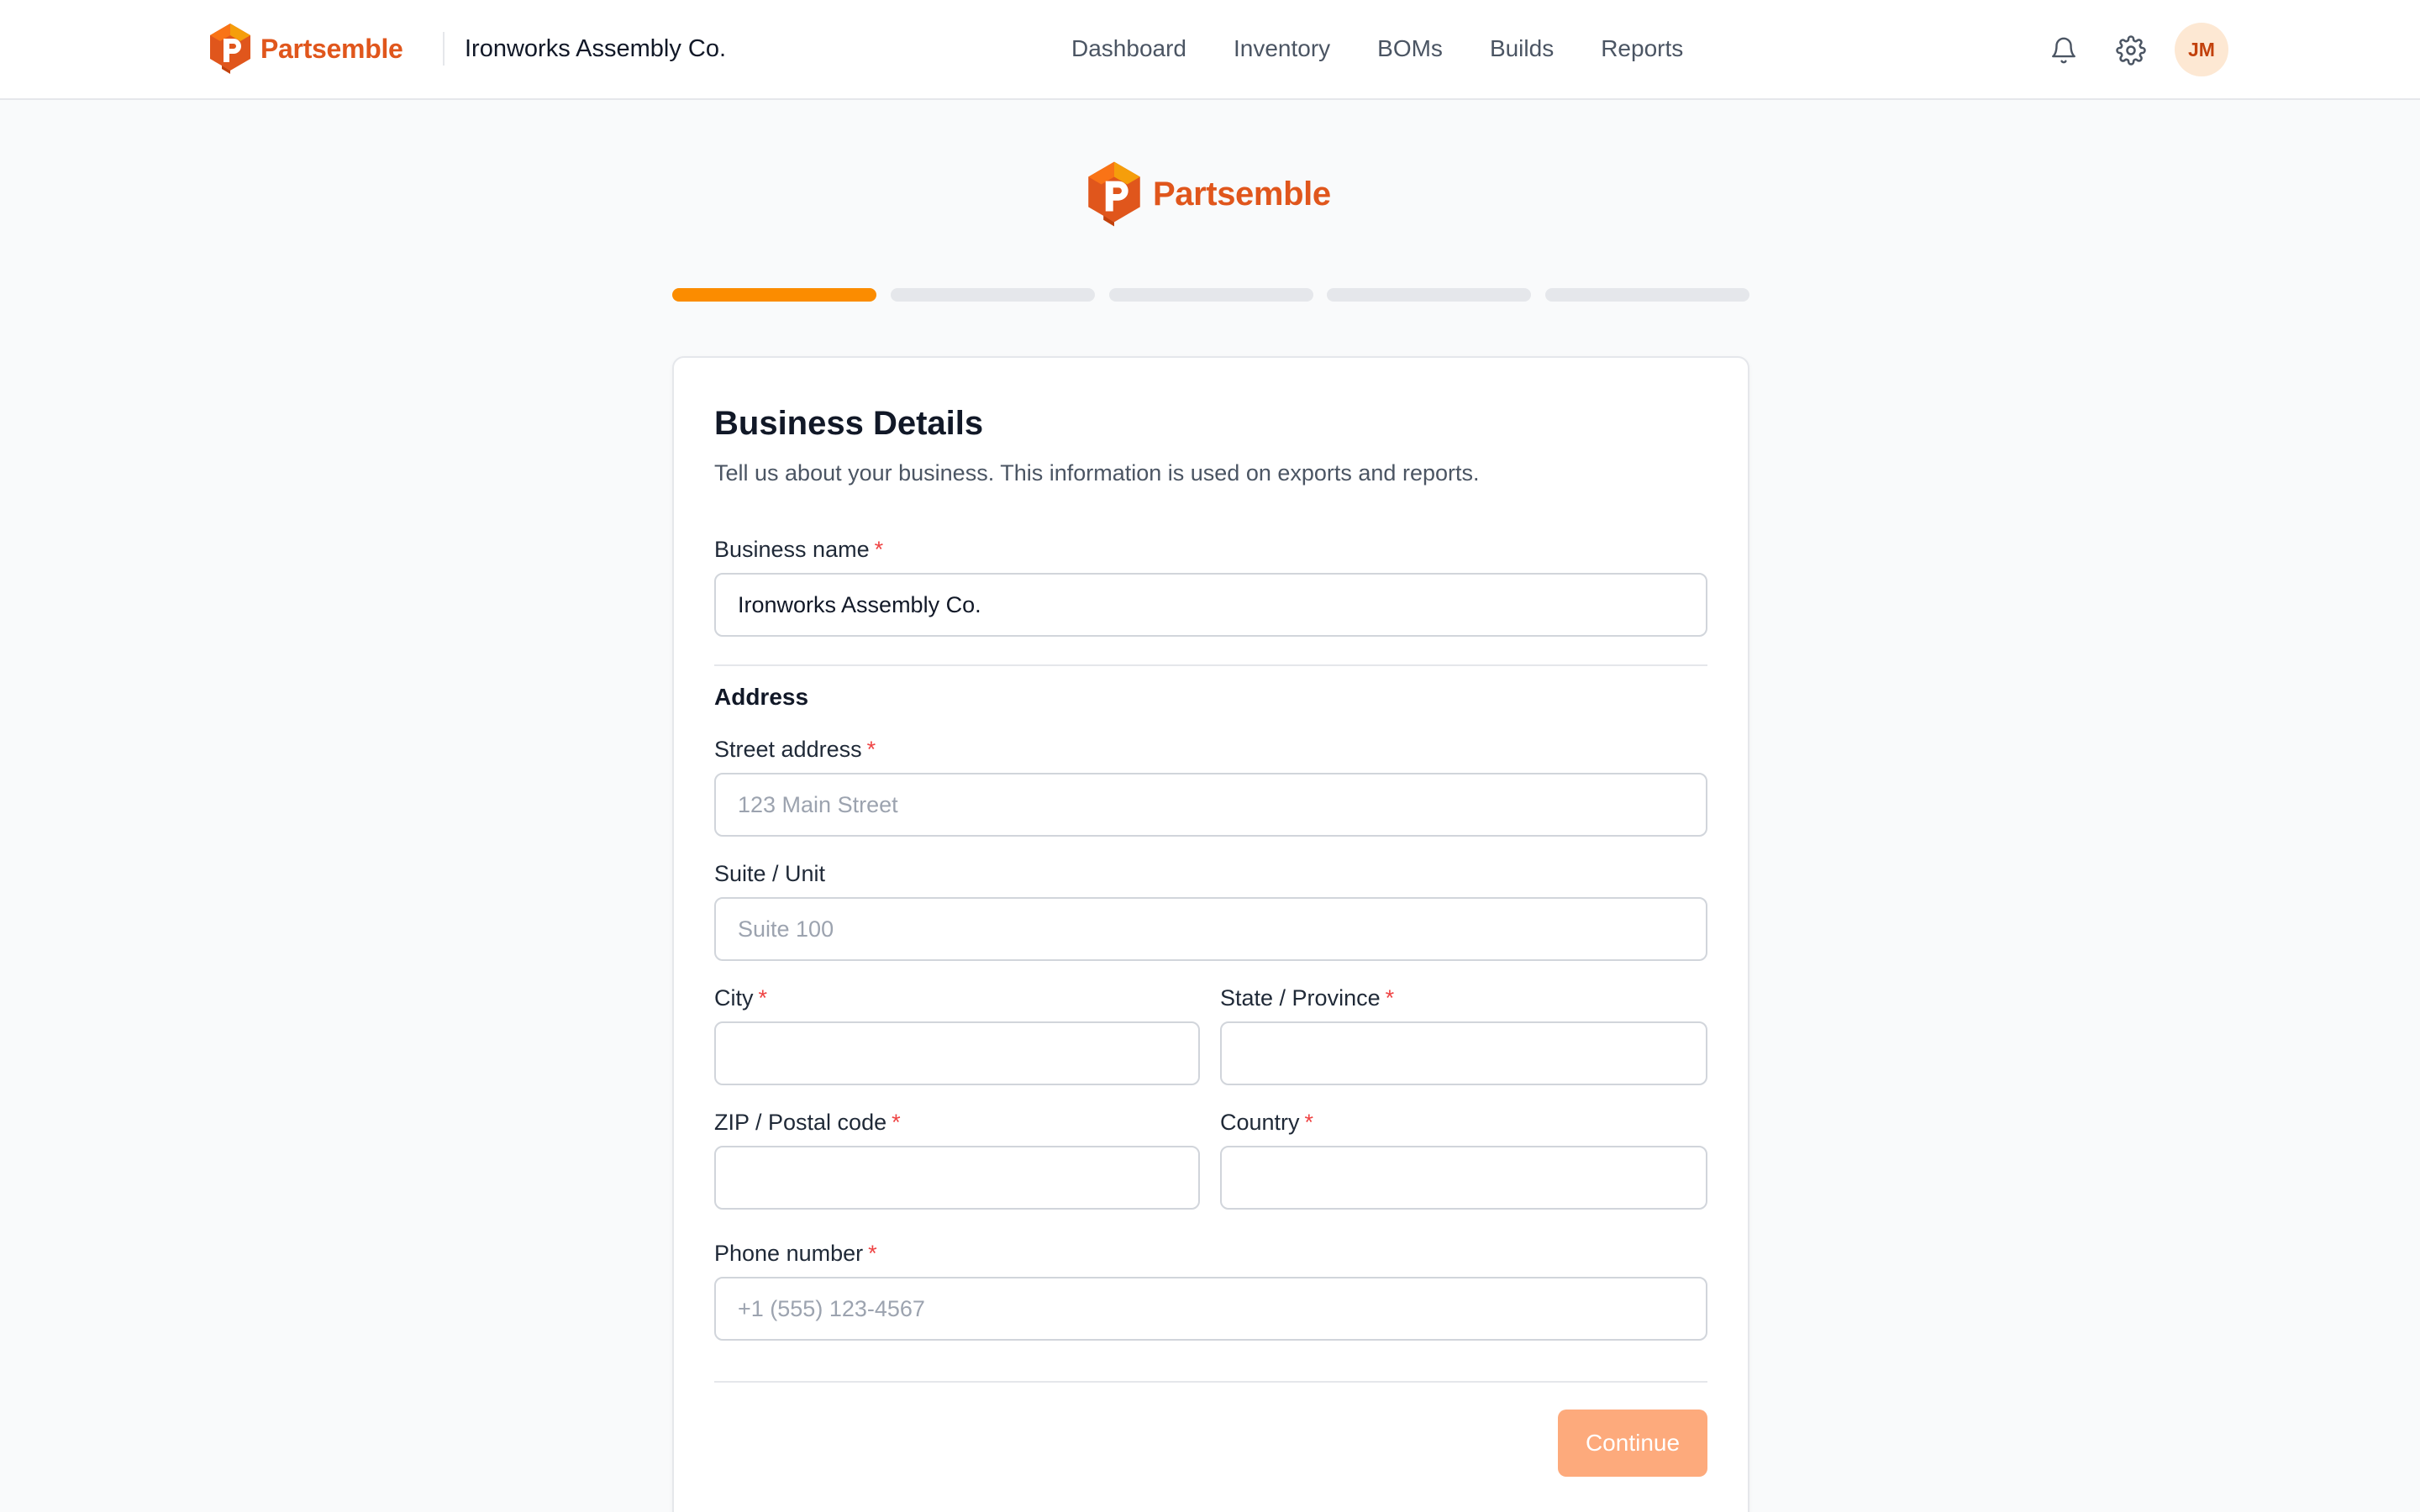 The width and height of the screenshot is (2420, 1512). What do you see at coordinates (1410, 49) in the screenshot?
I see `nav-boms: BOMs` at bounding box center [1410, 49].